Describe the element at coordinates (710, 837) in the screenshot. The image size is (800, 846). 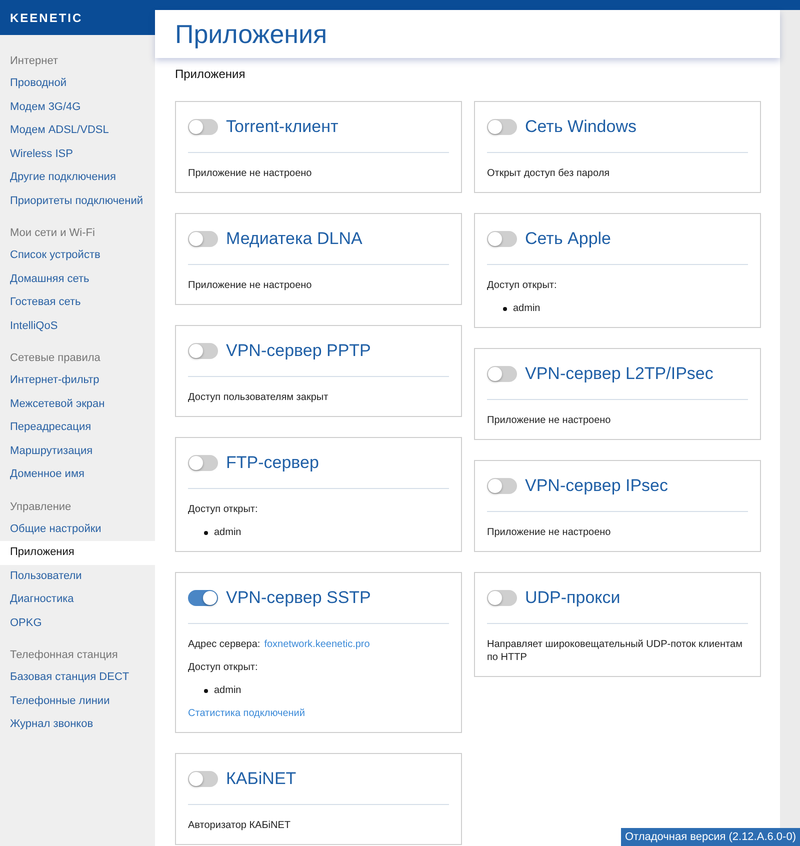
I see `version-badge: Отладочная версия (2.12.A.6.0-0)` at that location.